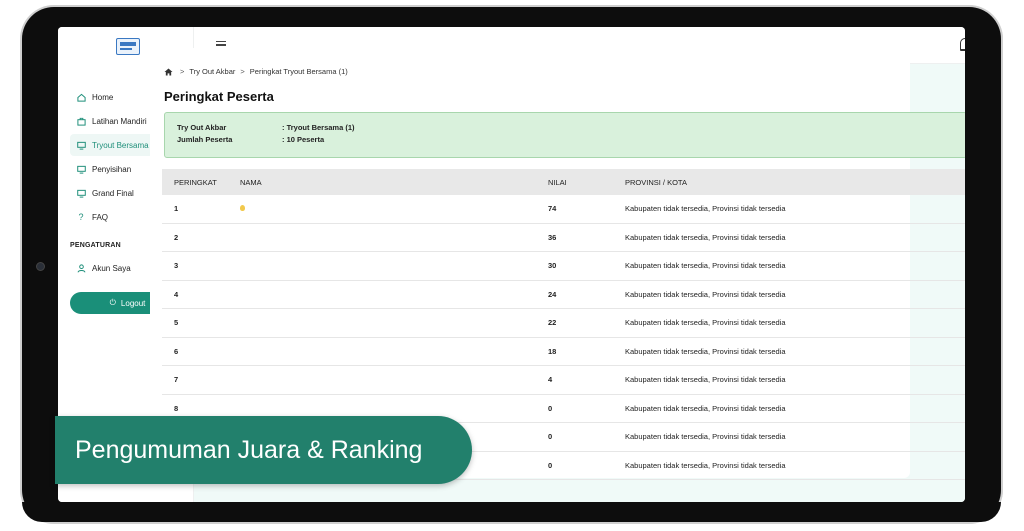 Image resolution: width=1024 pixels, height=531 pixels. Describe the element at coordinates (298, 71) in the screenshot. I see `breadcrumb-item-current: Peringkat Tryout Bersama (1)` at that location.